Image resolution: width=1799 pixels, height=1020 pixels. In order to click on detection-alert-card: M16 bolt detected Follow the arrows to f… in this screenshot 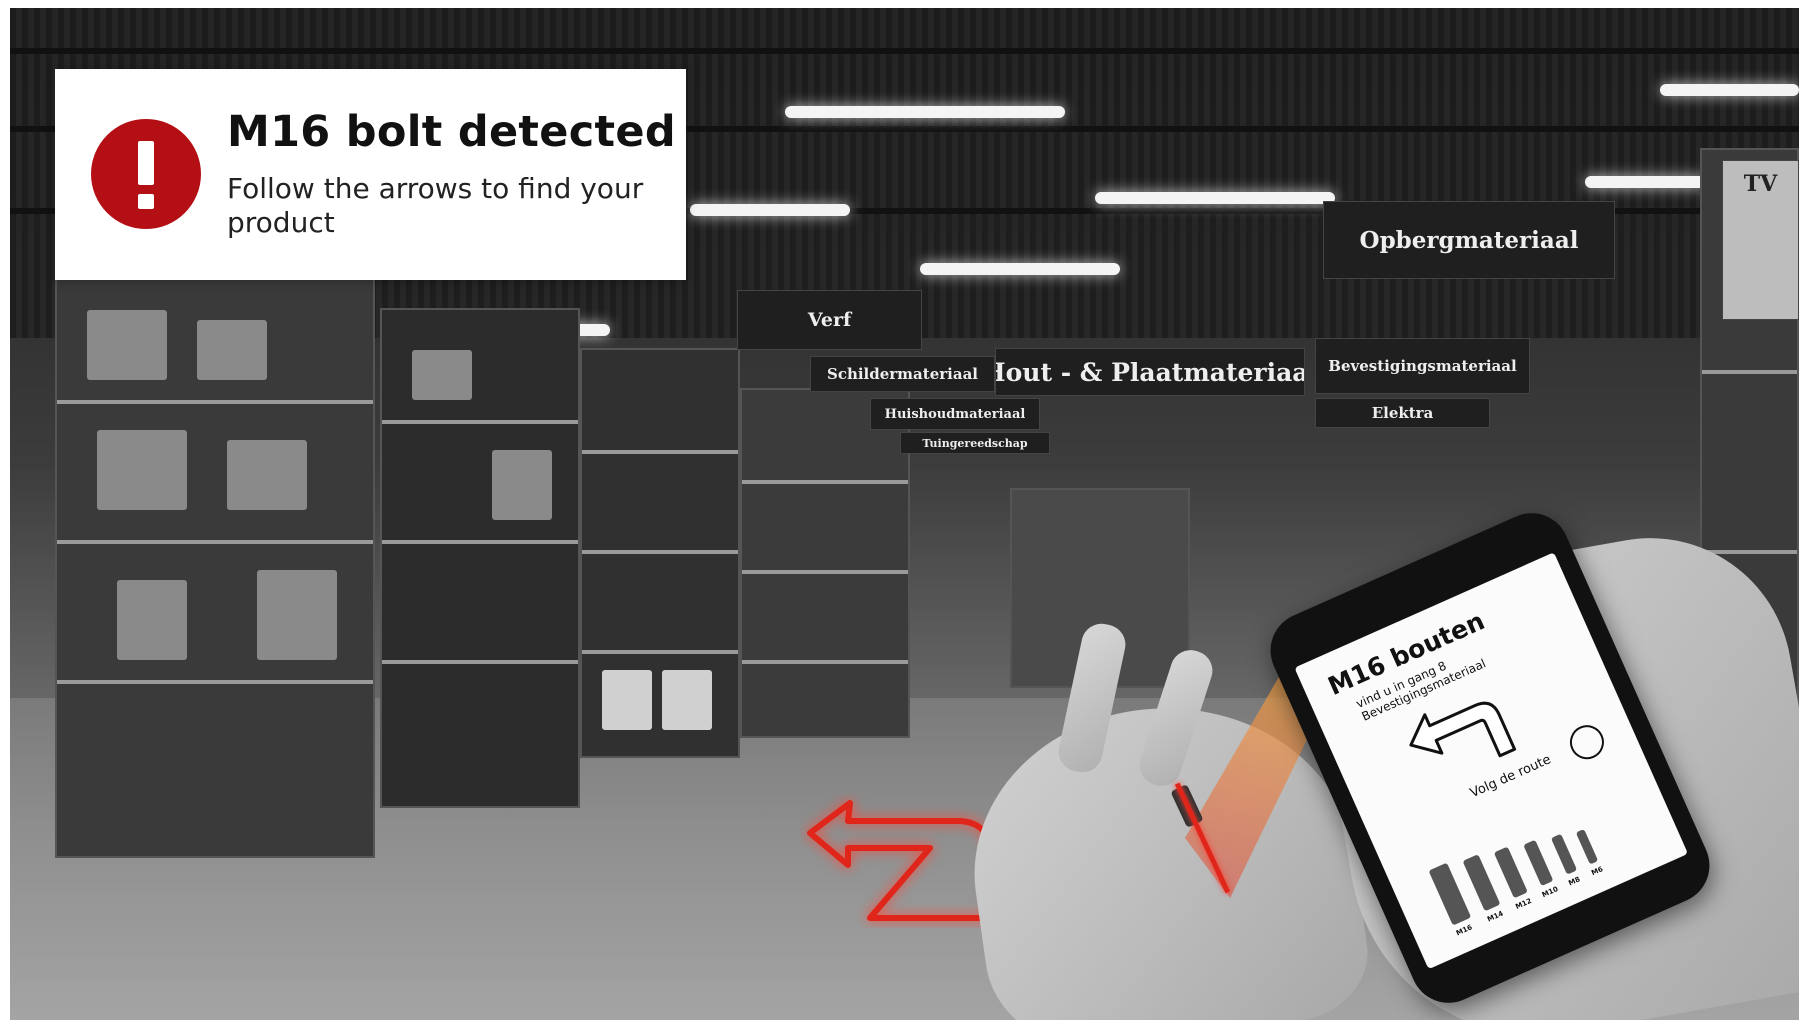, I will do `click(370, 174)`.